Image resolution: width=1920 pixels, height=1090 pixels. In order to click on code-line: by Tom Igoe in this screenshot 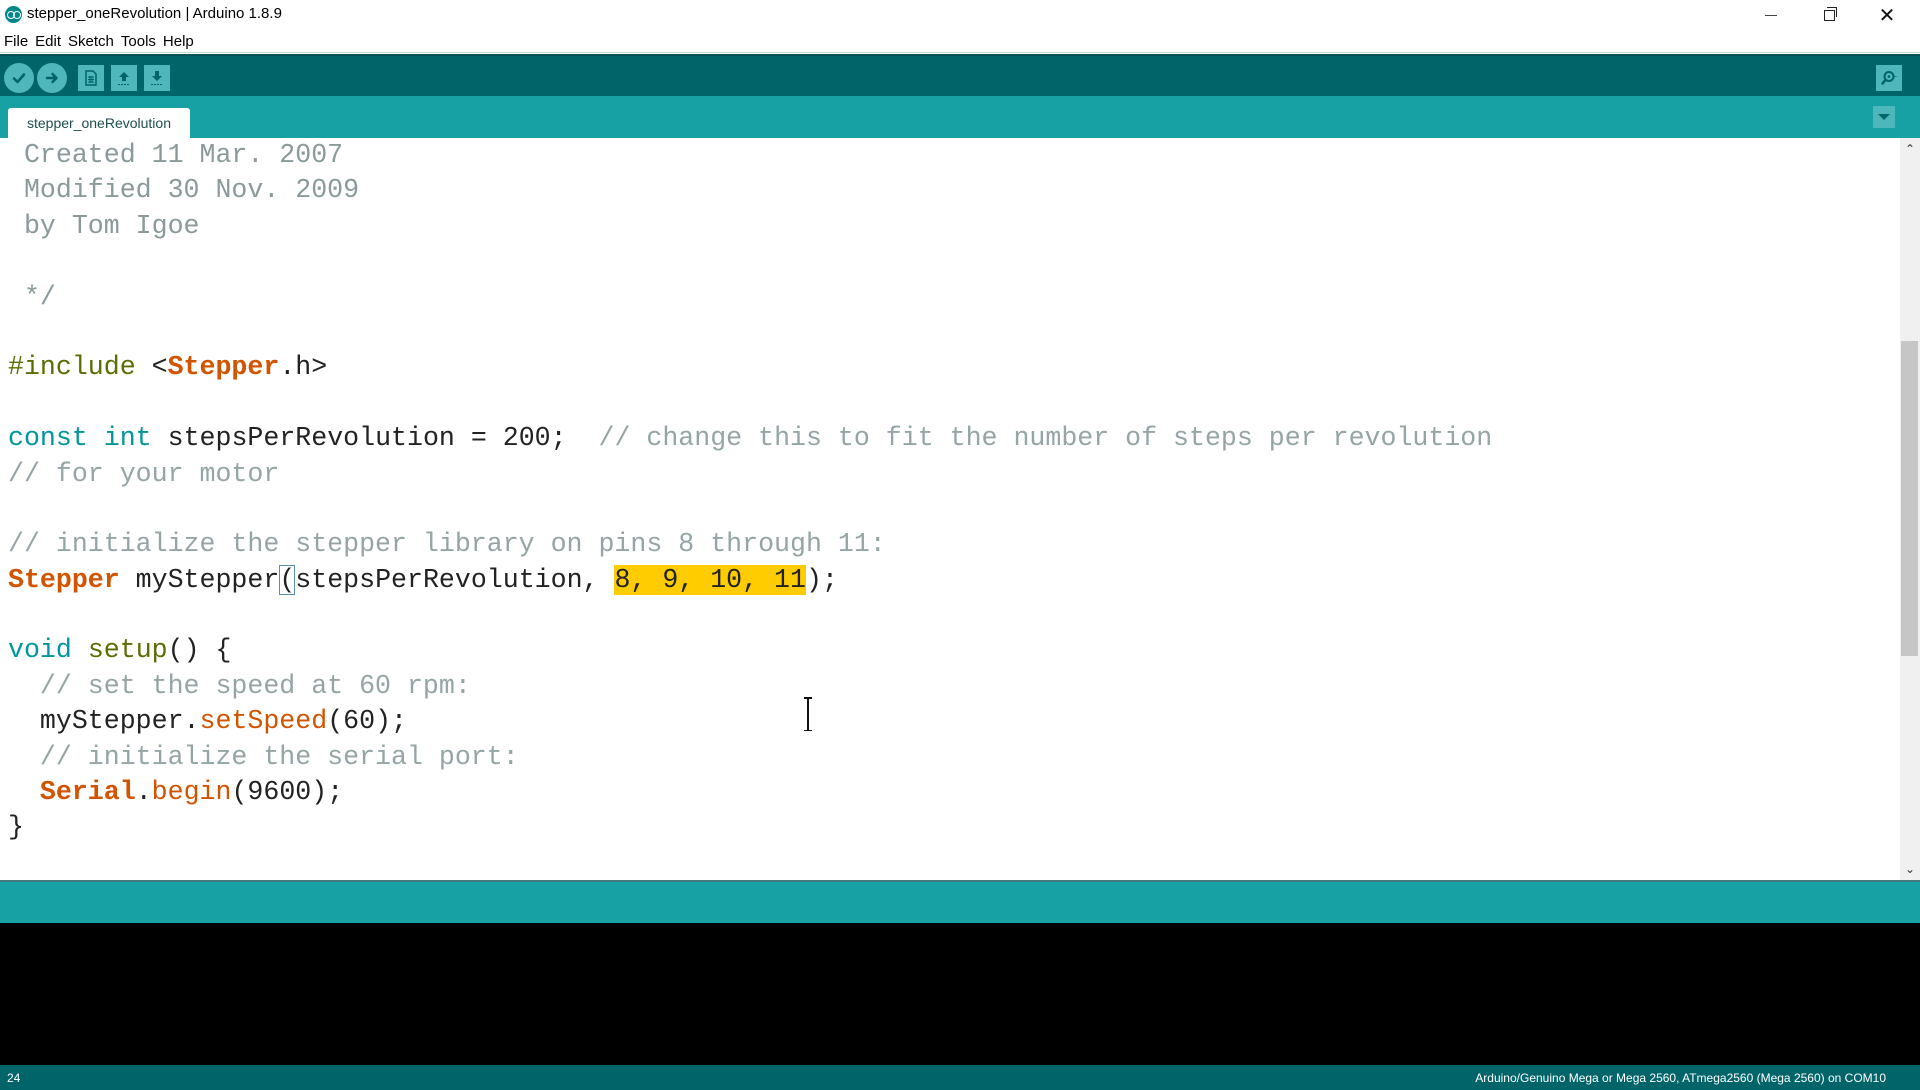, I will do `click(750, 226)`.